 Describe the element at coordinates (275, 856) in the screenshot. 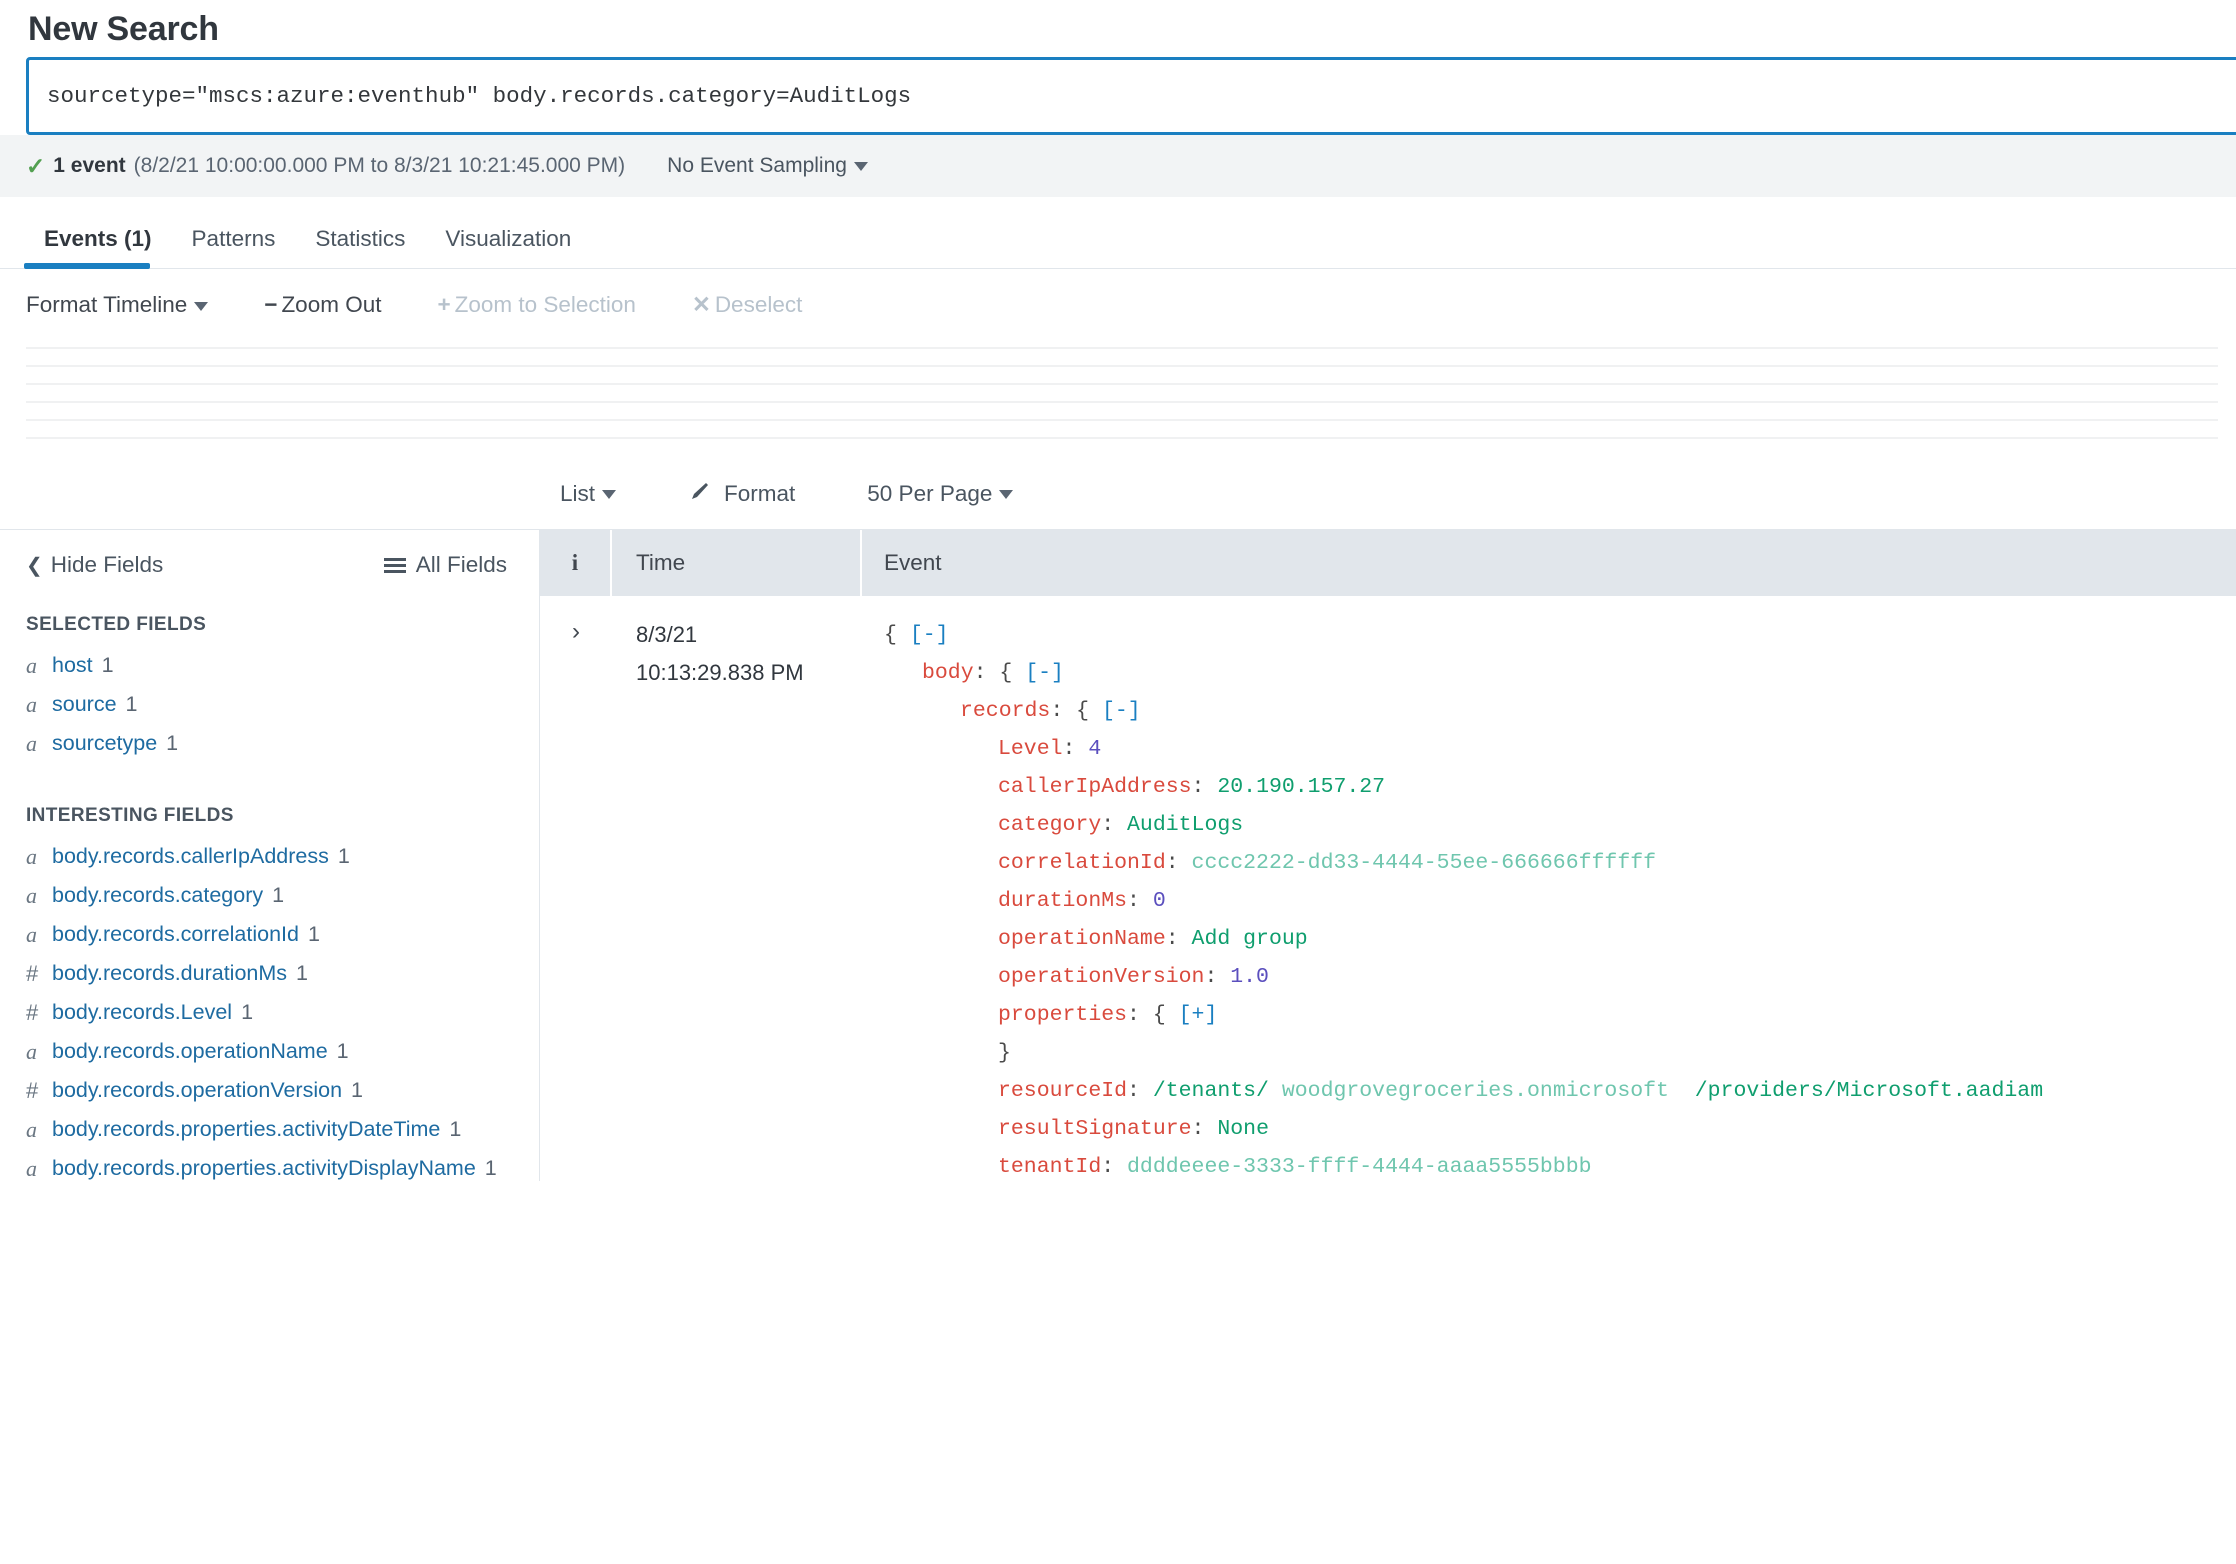

I see `field-item: a body.records.callerIpAddress 1` at that location.